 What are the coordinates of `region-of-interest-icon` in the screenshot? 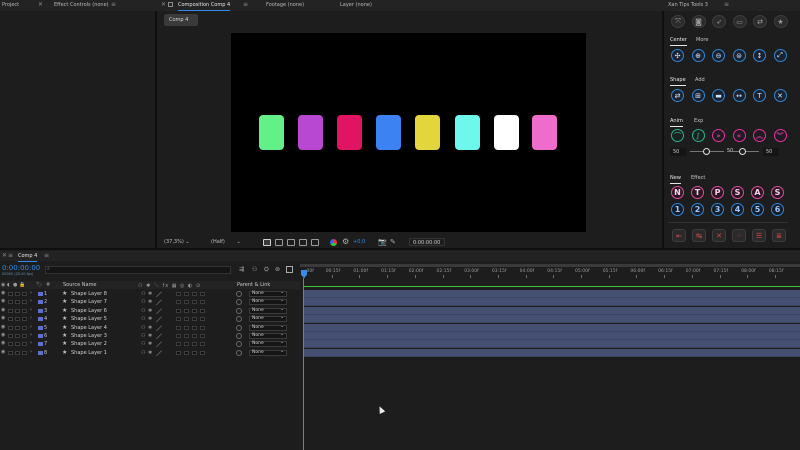 It's located at (267, 242).